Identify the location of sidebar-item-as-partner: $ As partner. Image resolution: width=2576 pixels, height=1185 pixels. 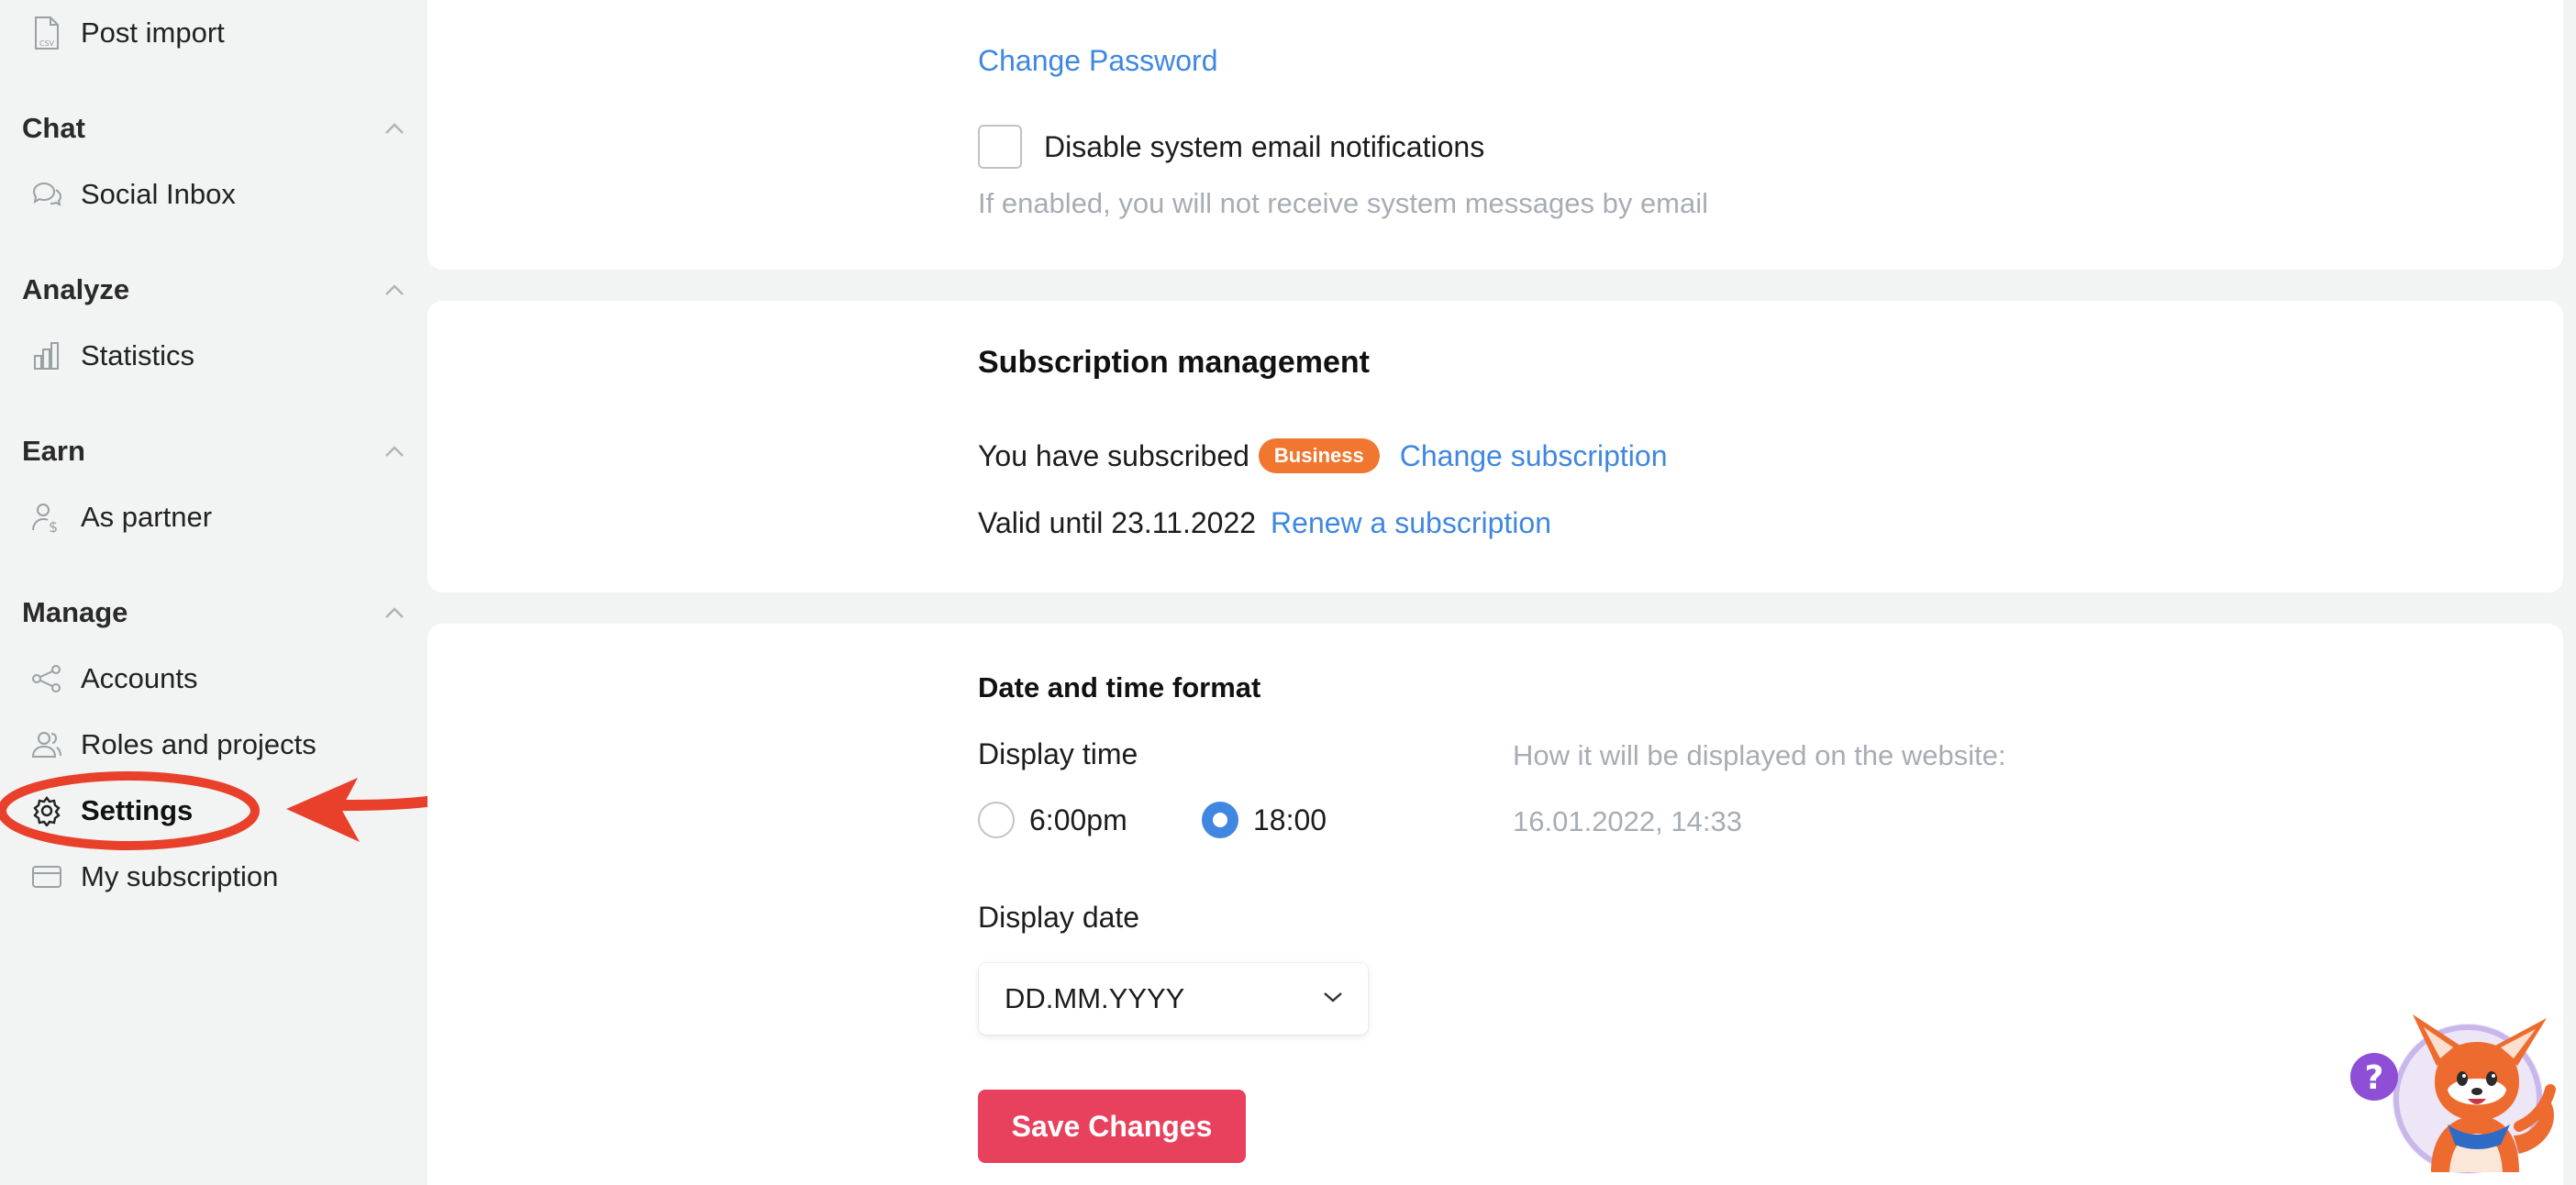
(121, 517).